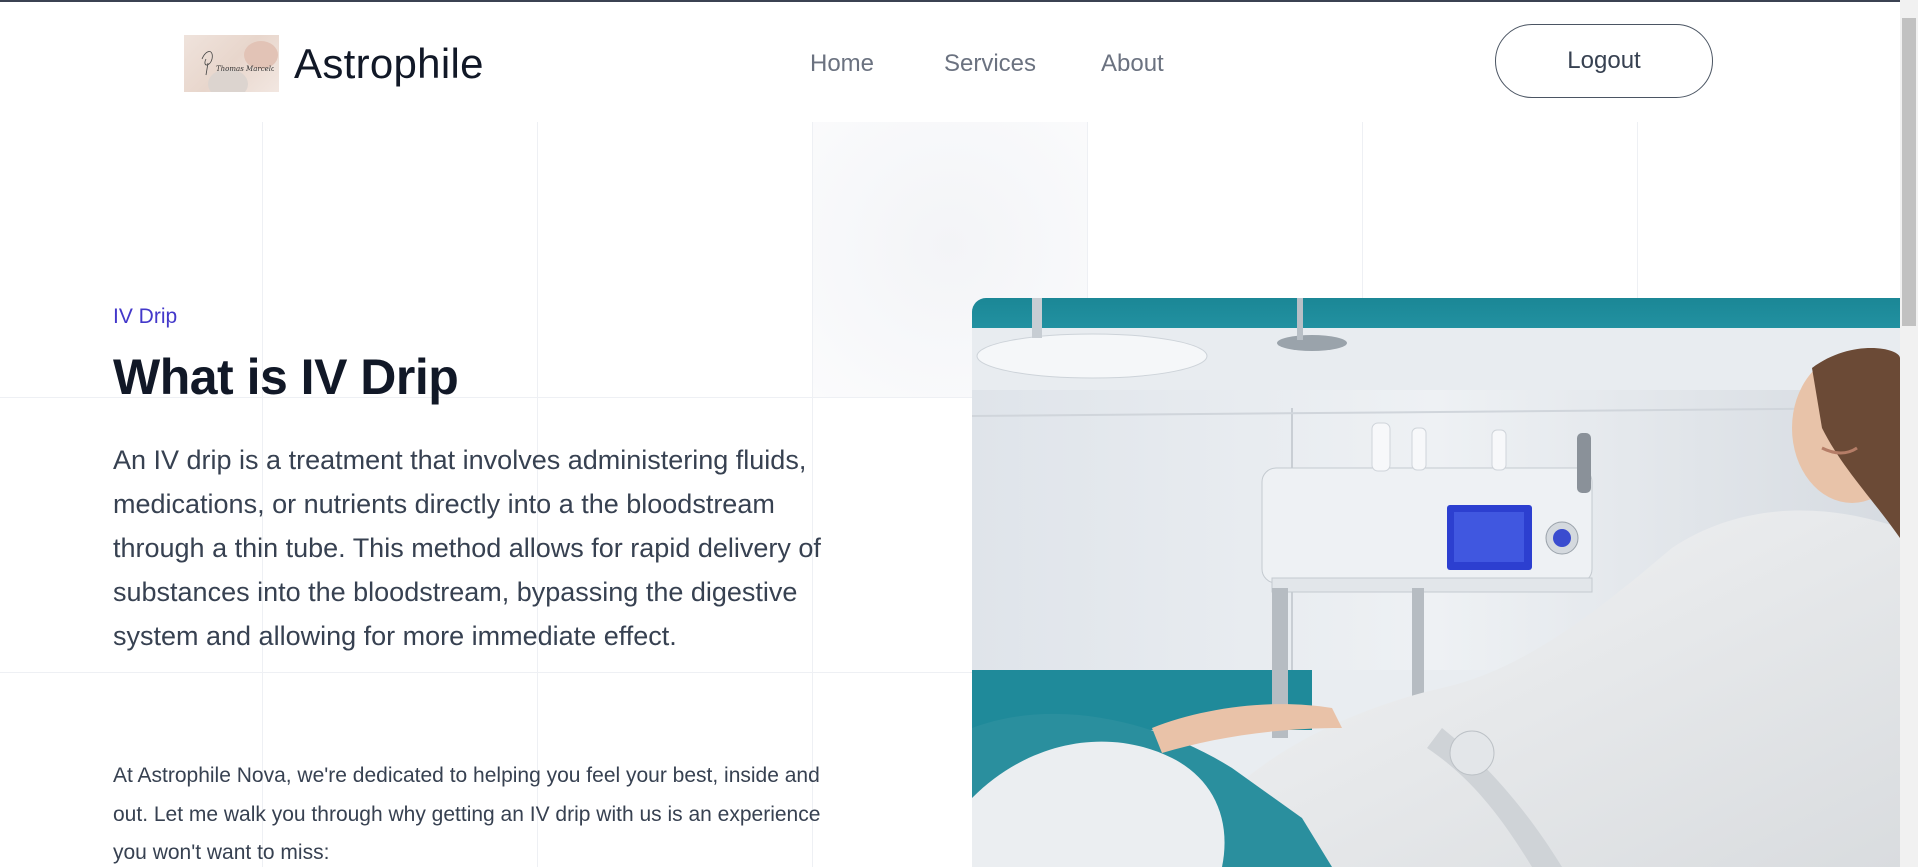  I want to click on scrollbar-thumb, so click(1909, 172).